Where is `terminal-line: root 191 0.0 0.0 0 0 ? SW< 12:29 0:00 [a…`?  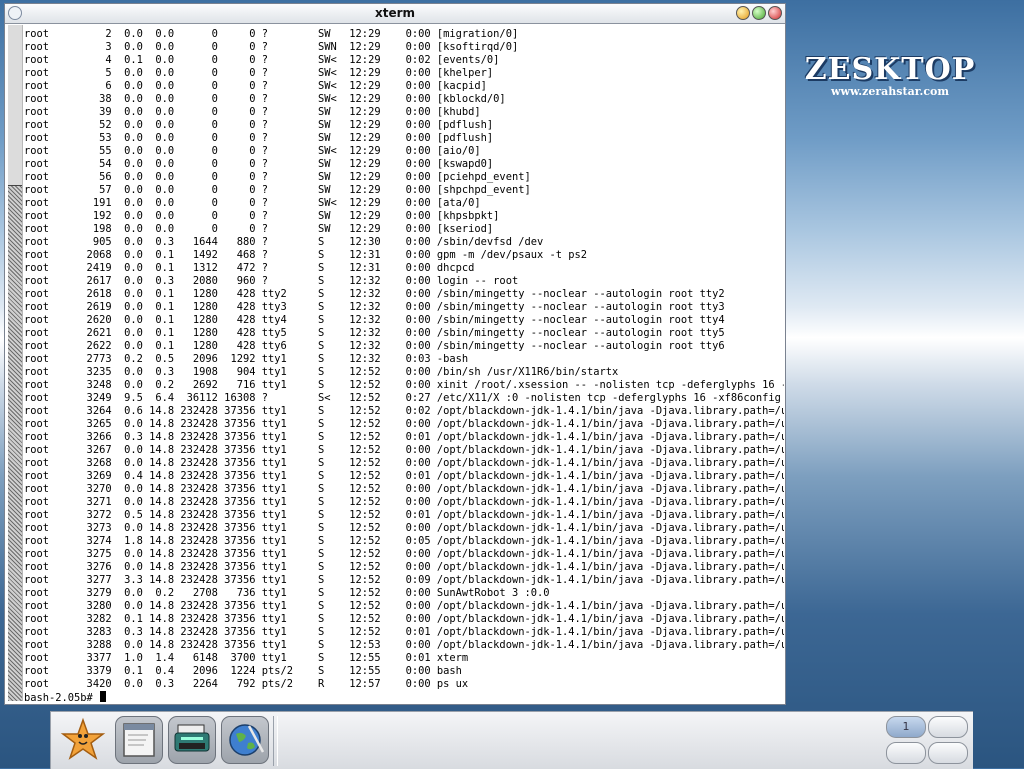 terminal-line: root 191 0.0 0.0 0 0 ? SW< 12:29 0:00 [a… is located at coordinates (252, 203).